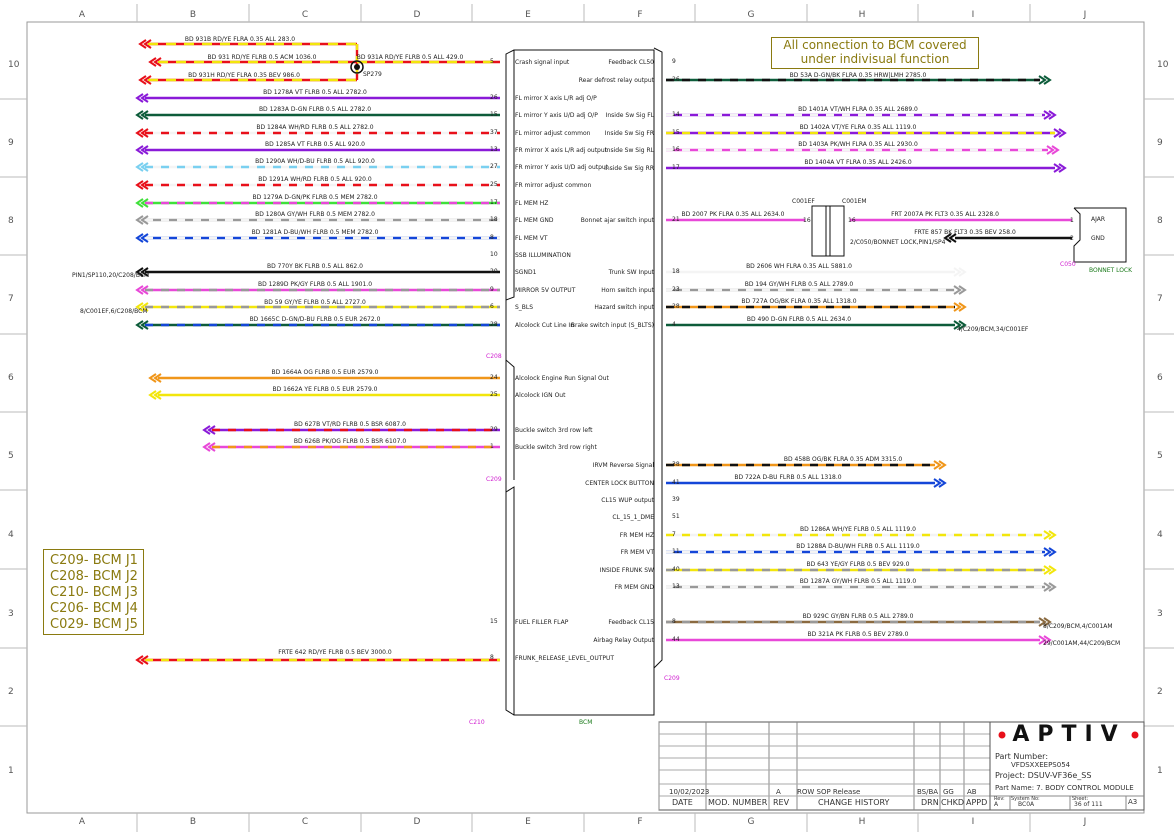 Image resolution: width=1174 pixels, height=836 pixels. I want to click on pin-number: 38, so click(676, 464).